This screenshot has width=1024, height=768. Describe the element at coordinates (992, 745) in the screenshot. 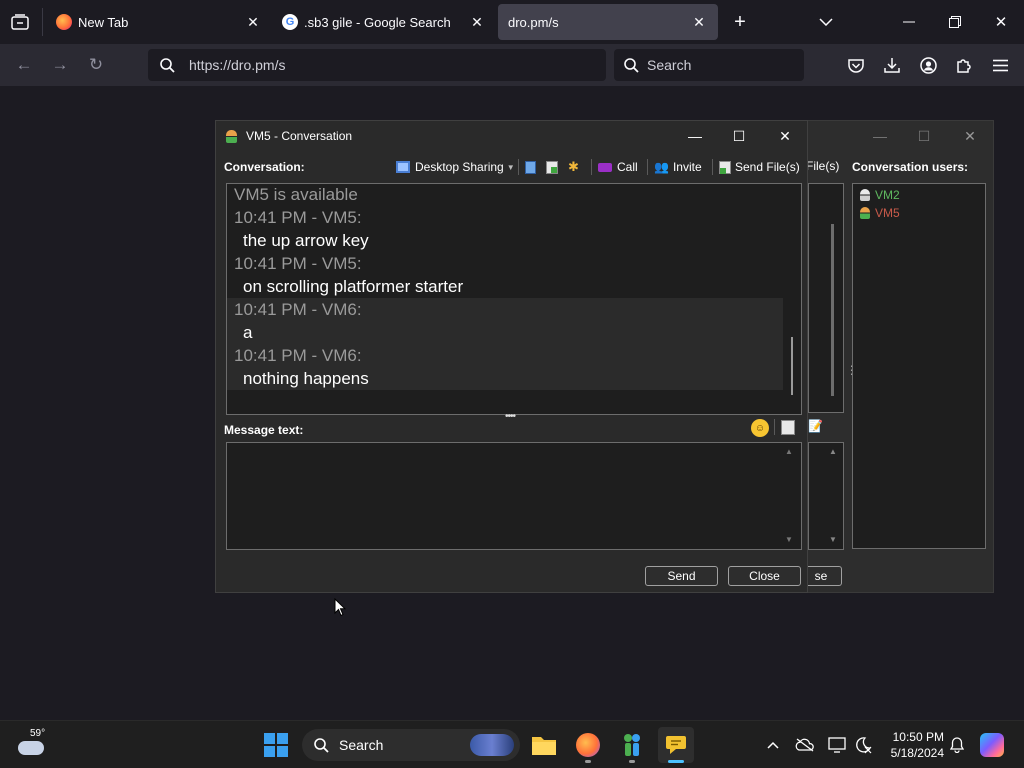

I see `copilot-icon` at that location.